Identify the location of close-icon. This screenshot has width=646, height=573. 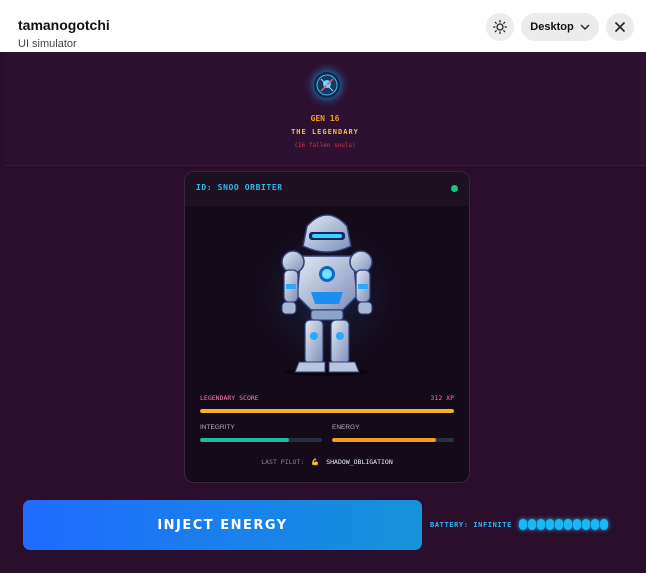
(620, 27).